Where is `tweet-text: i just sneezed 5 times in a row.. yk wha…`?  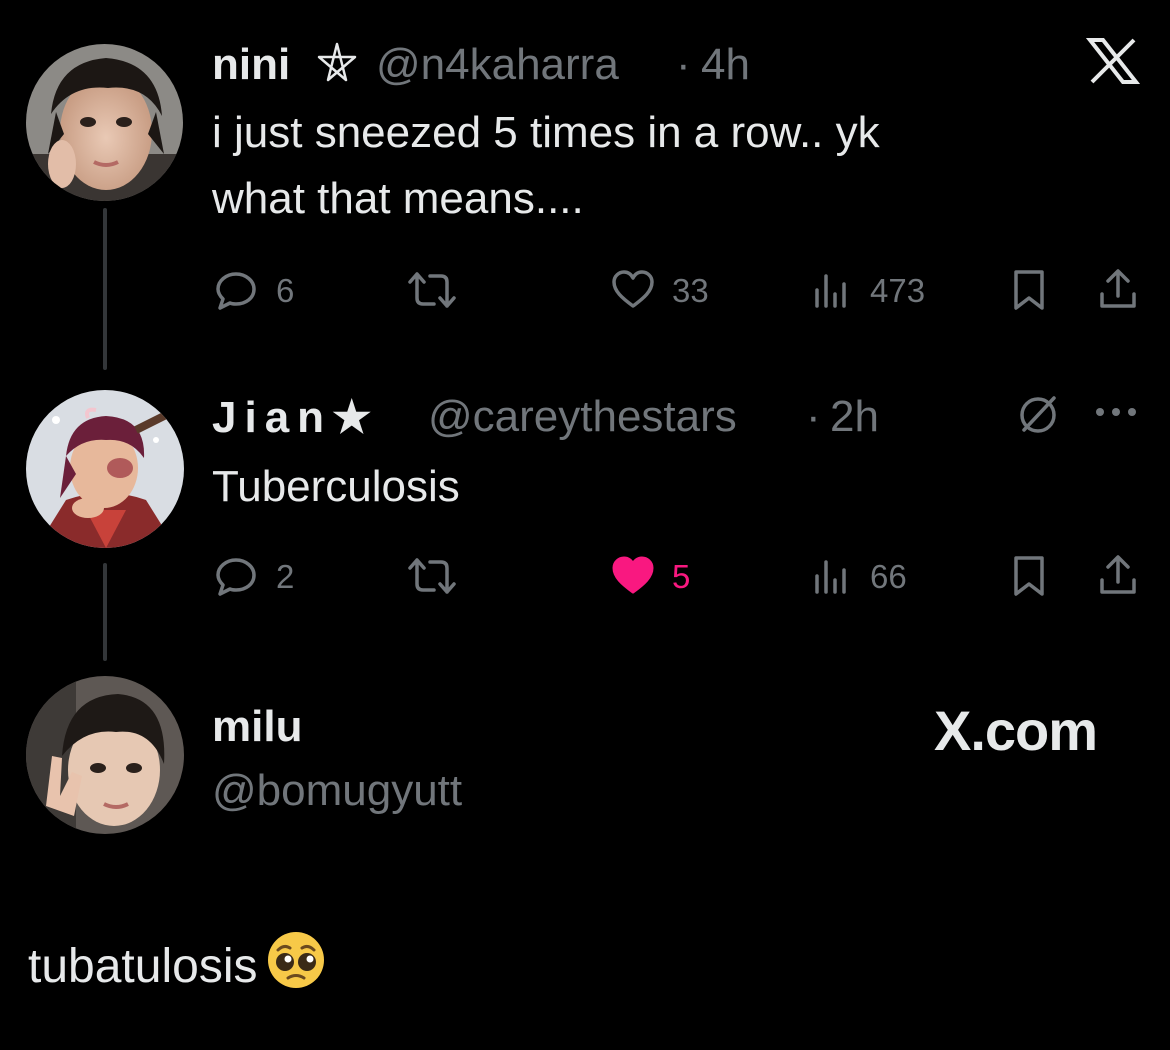 tweet-text: i just sneezed 5 times in a row.. yk wha… is located at coordinates (662, 166).